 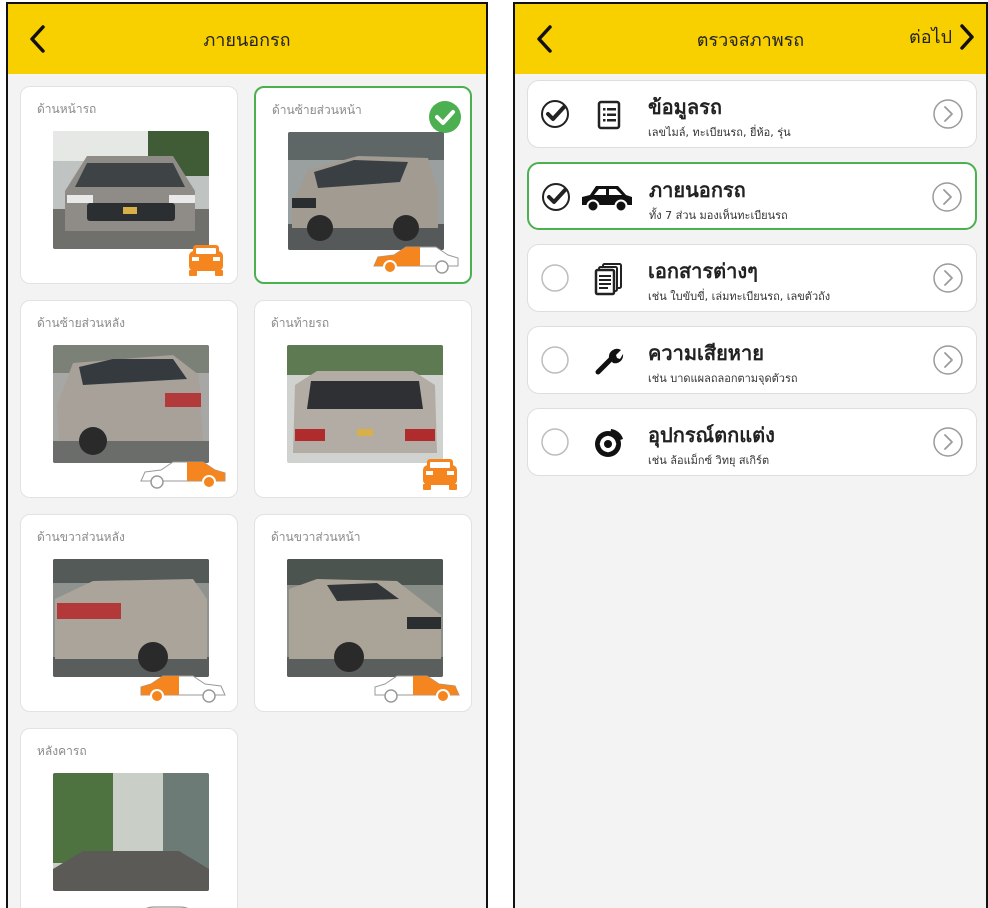 What do you see at coordinates (609, 361) in the screenshot?
I see `wrench-icon` at bounding box center [609, 361].